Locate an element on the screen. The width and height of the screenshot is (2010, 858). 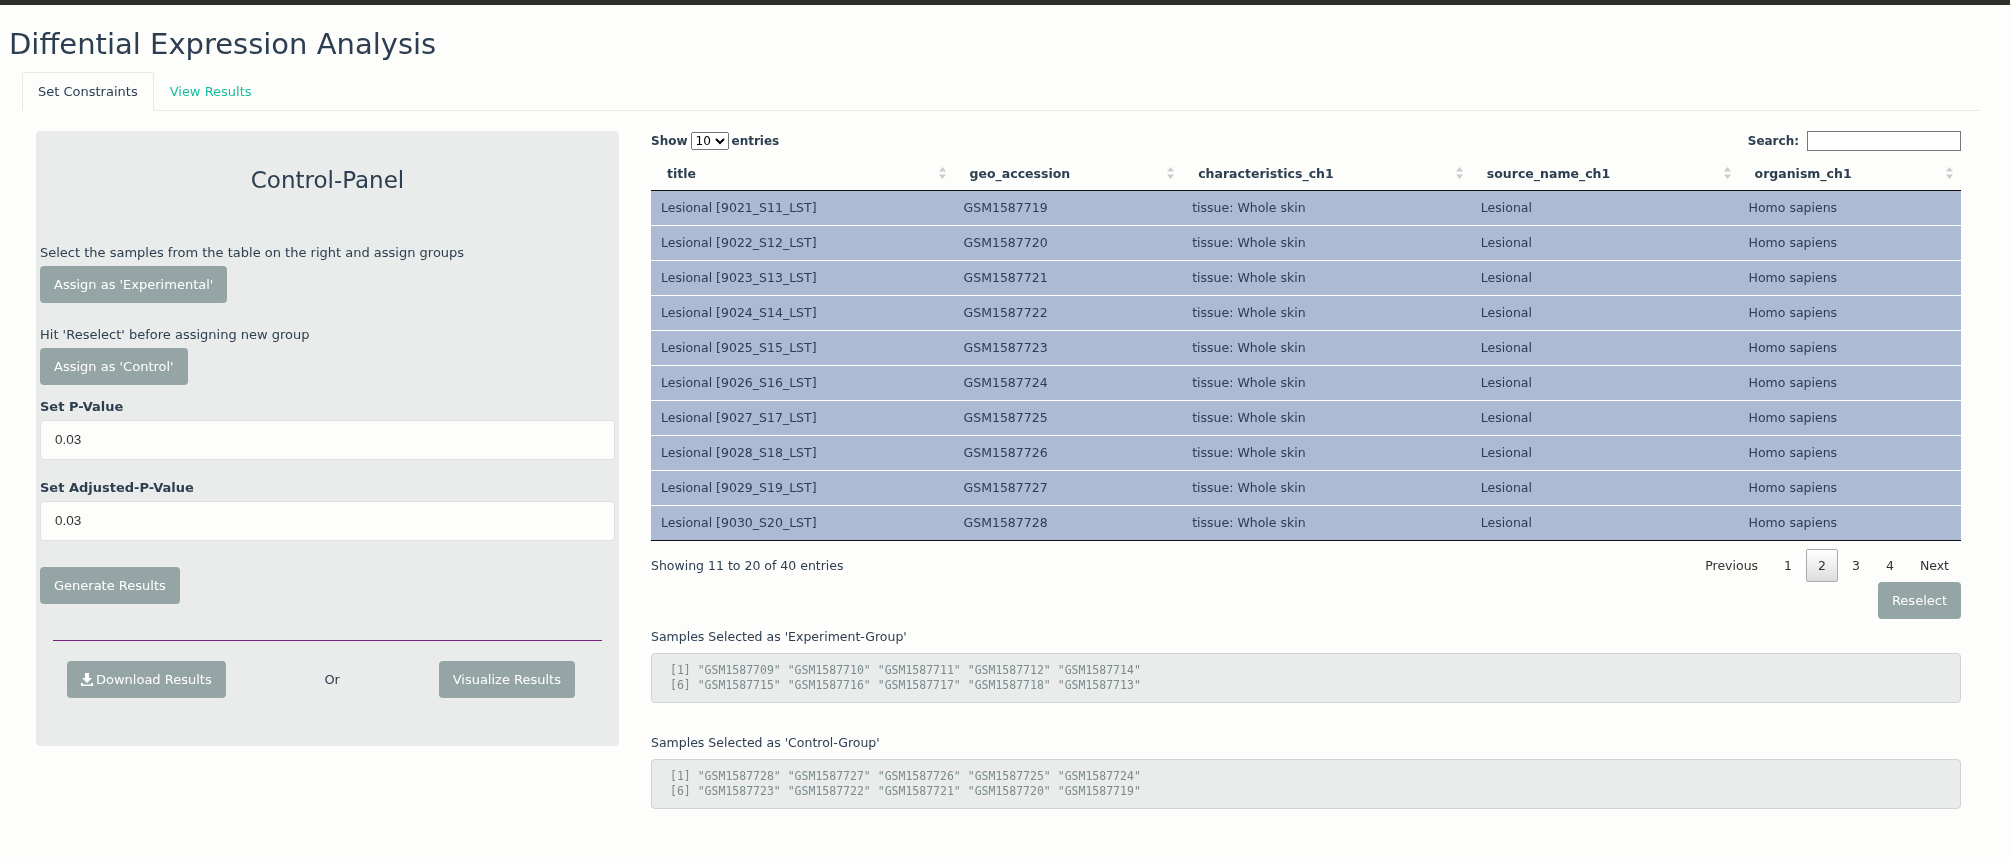
instruction-text: Hit 'Reselect' before assigning new group is located at coordinates (175, 334).